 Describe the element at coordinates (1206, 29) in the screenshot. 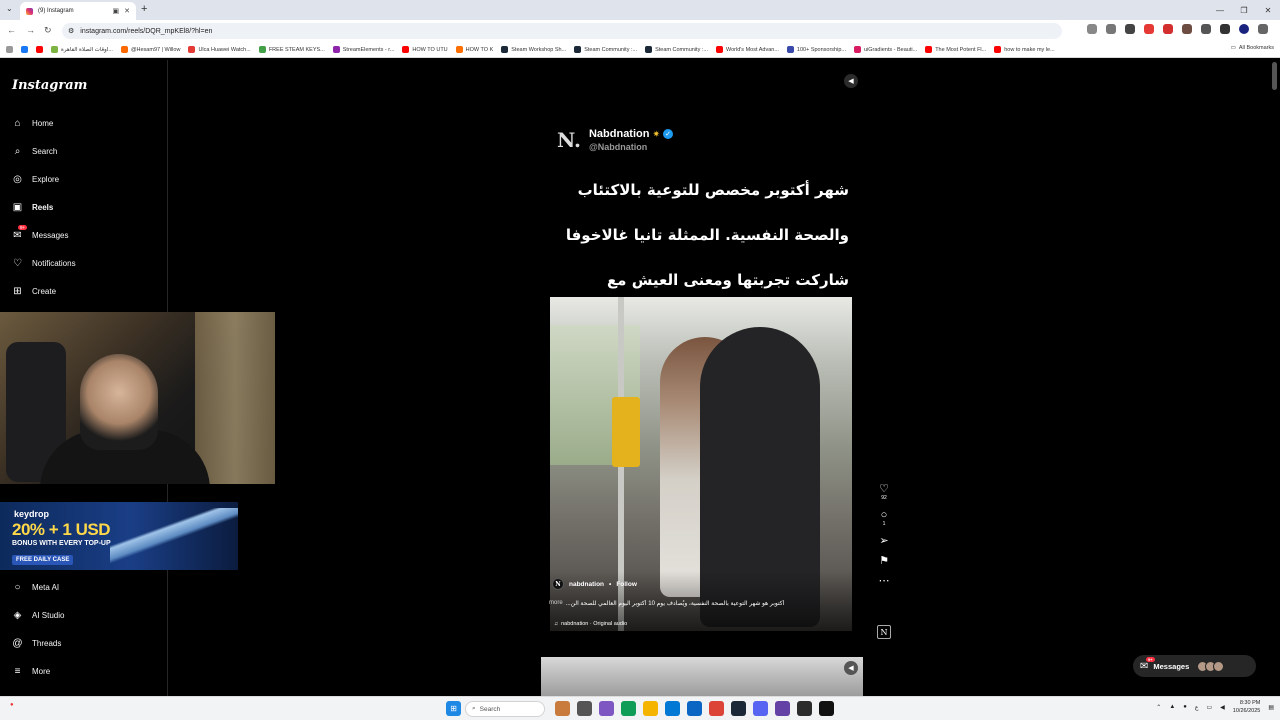

I see `extensions-menu-icon` at that location.